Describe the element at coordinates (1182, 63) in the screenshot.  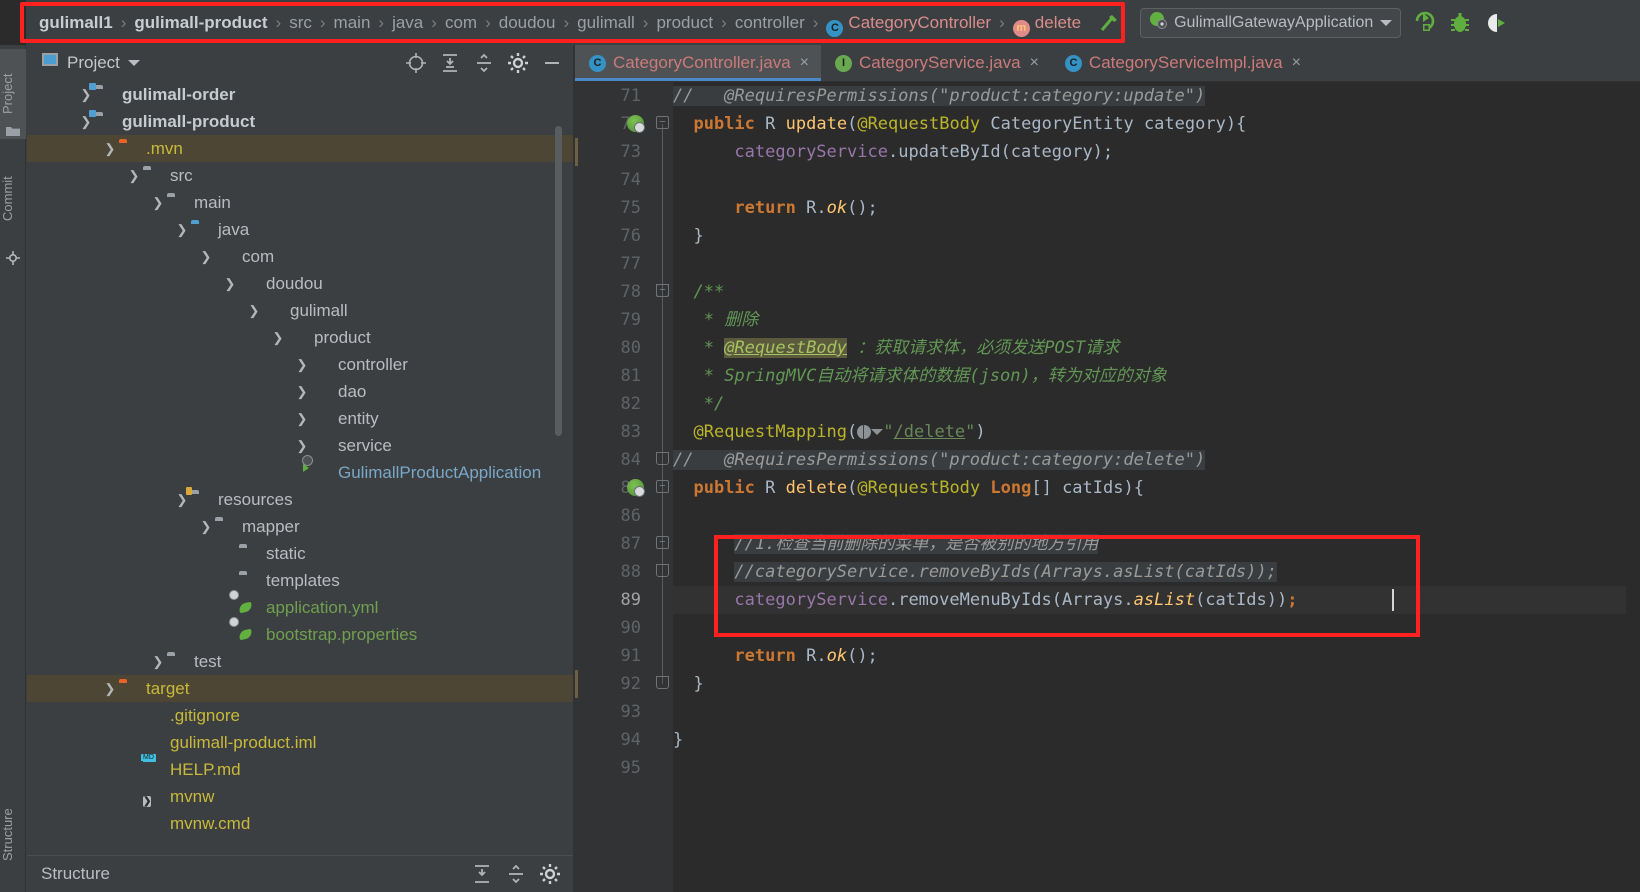
I see `tab-category-service-impl: C CategoryServiceImpl.java ×` at that location.